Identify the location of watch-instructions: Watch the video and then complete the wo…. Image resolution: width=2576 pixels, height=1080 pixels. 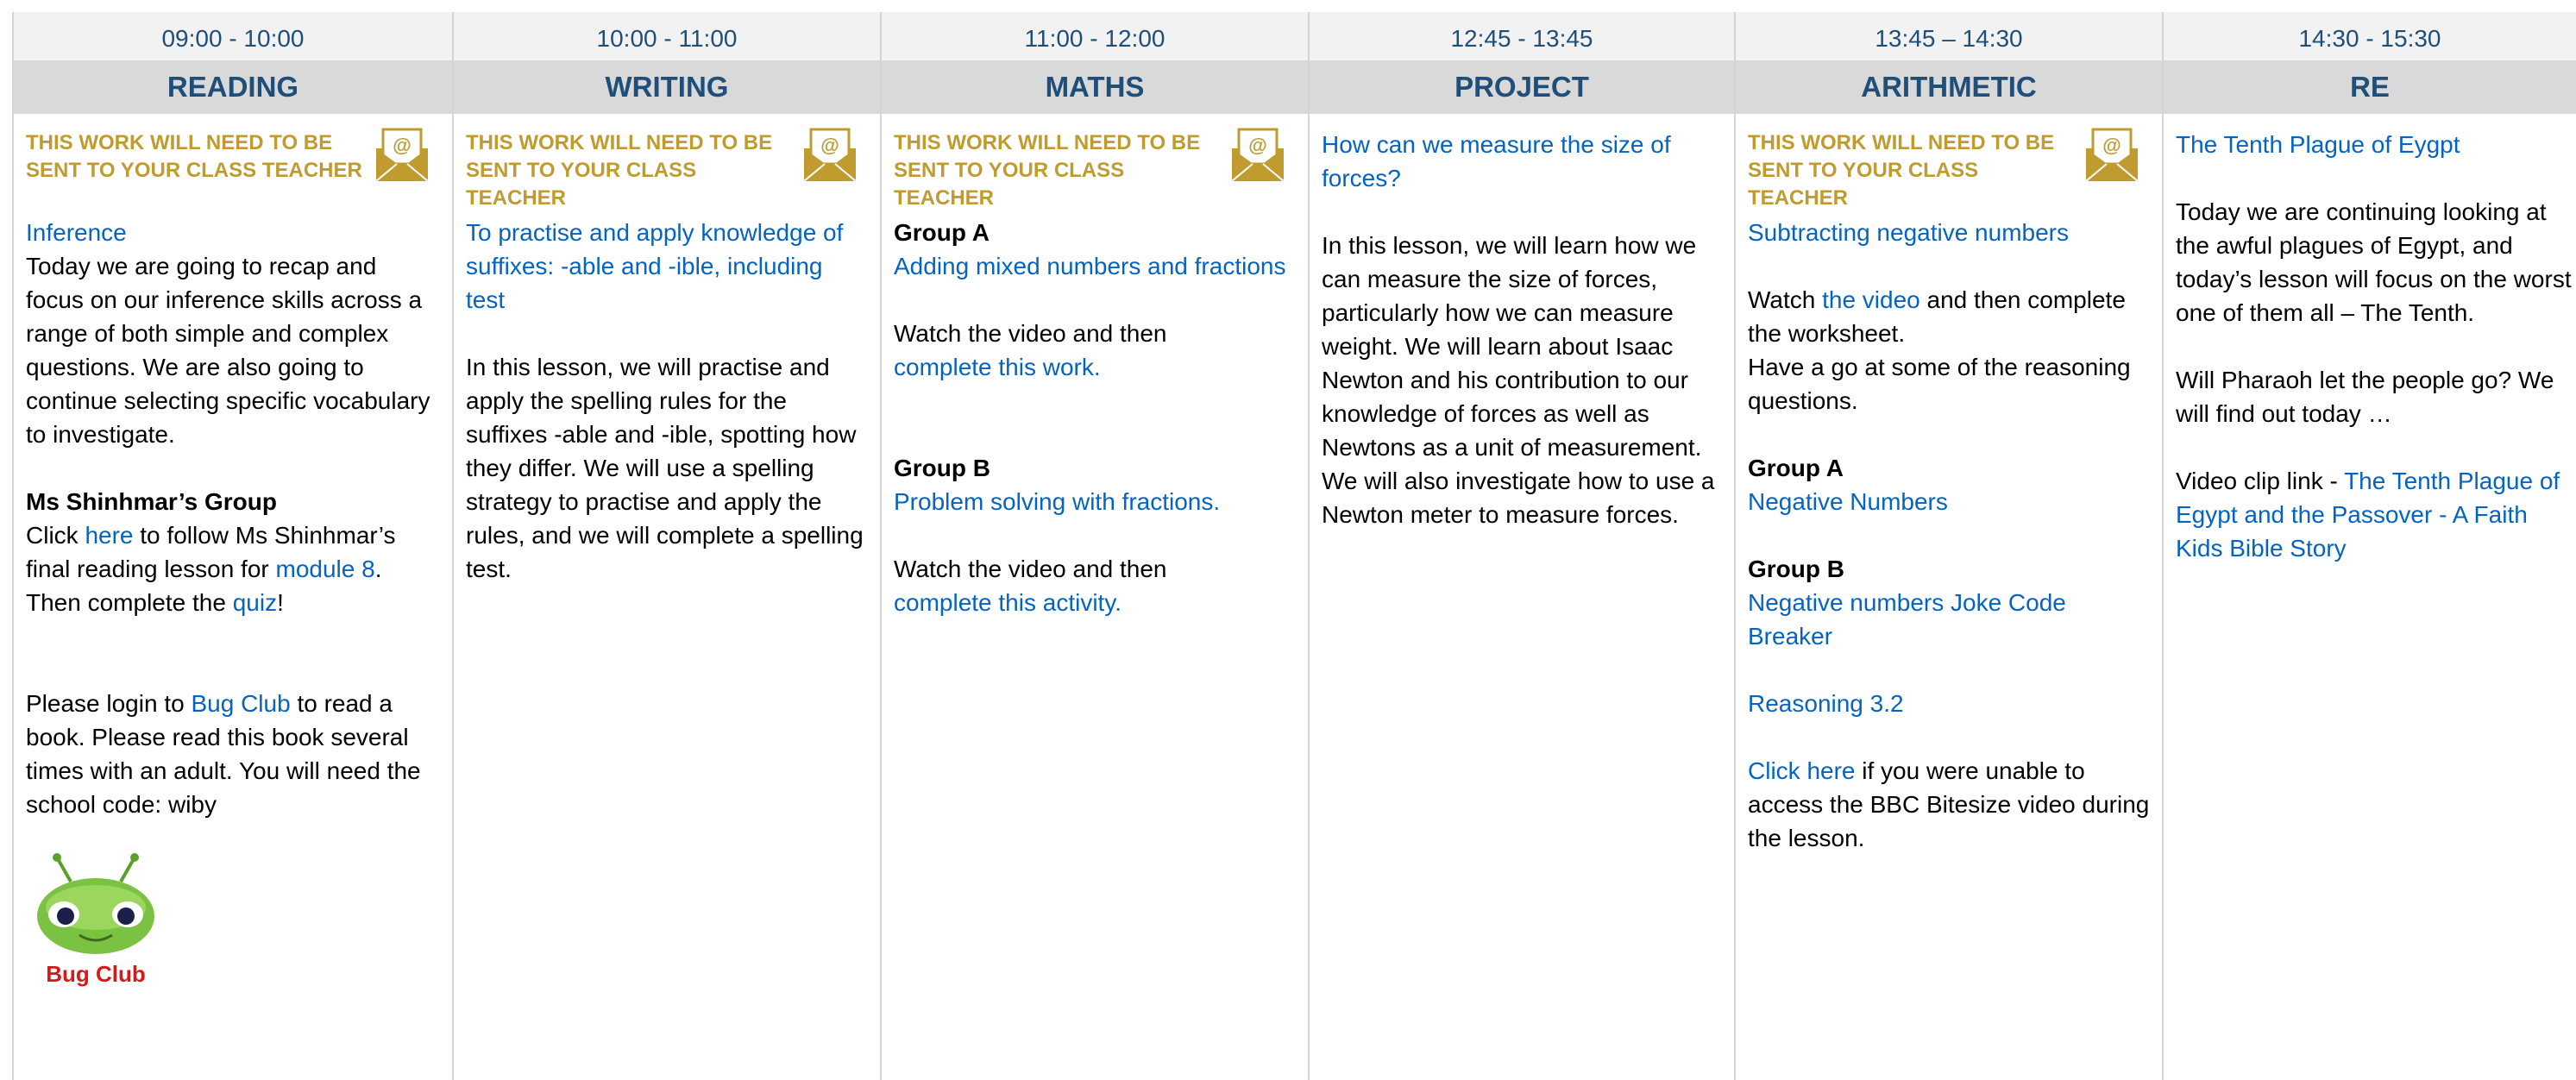
(1937, 316).